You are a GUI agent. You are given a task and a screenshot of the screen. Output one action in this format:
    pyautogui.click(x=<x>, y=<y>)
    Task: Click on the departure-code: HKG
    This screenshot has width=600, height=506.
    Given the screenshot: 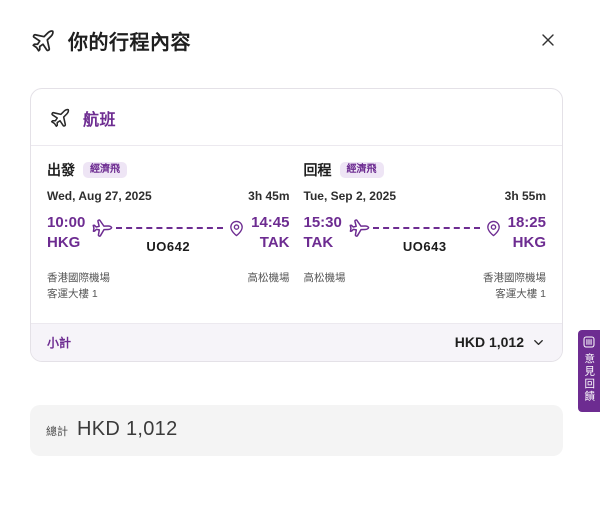 What is the action you would take?
    pyautogui.click(x=64, y=242)
    